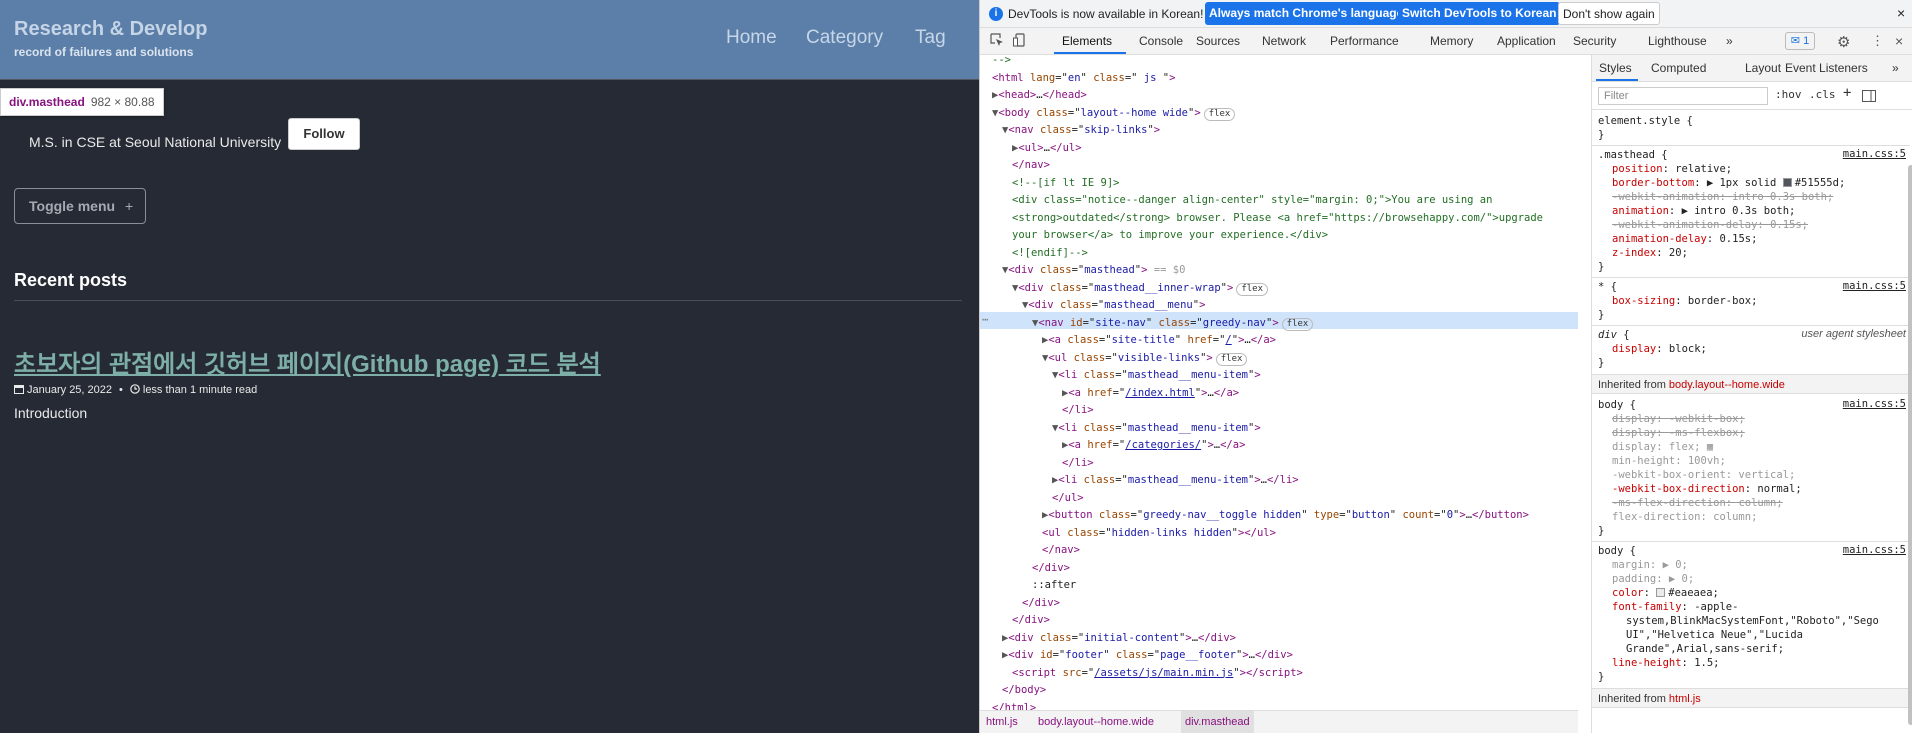  What do you see at coordinates (1153, 445) in the screenshot?
I see `dom-node-line: ▶<a href="/categories/">…</a>` at bounding box center [1153, 445].